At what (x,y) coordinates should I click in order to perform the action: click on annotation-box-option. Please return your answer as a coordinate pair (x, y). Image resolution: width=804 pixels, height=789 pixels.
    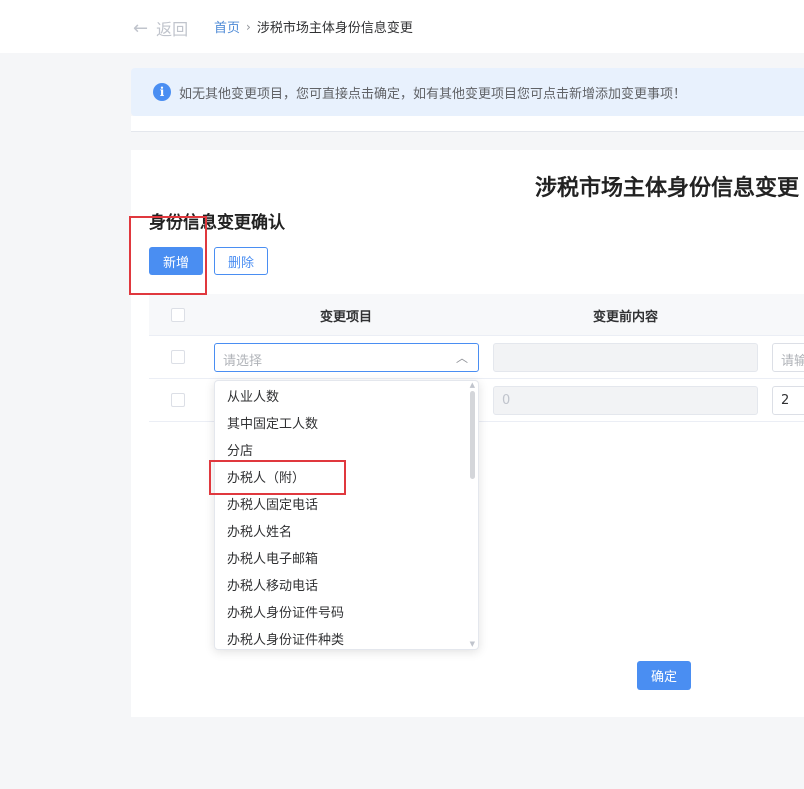
    Looking at the image, I should click on (277, 477).